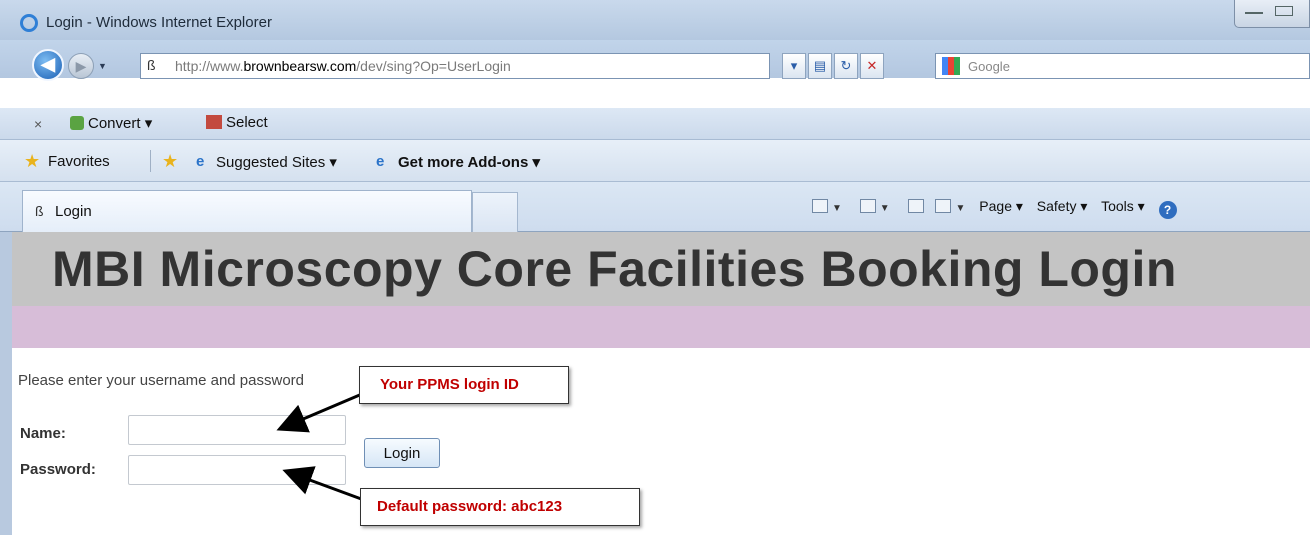 The image size is (1310, 535). I want to click on select-button: Select, so click(237, 122).